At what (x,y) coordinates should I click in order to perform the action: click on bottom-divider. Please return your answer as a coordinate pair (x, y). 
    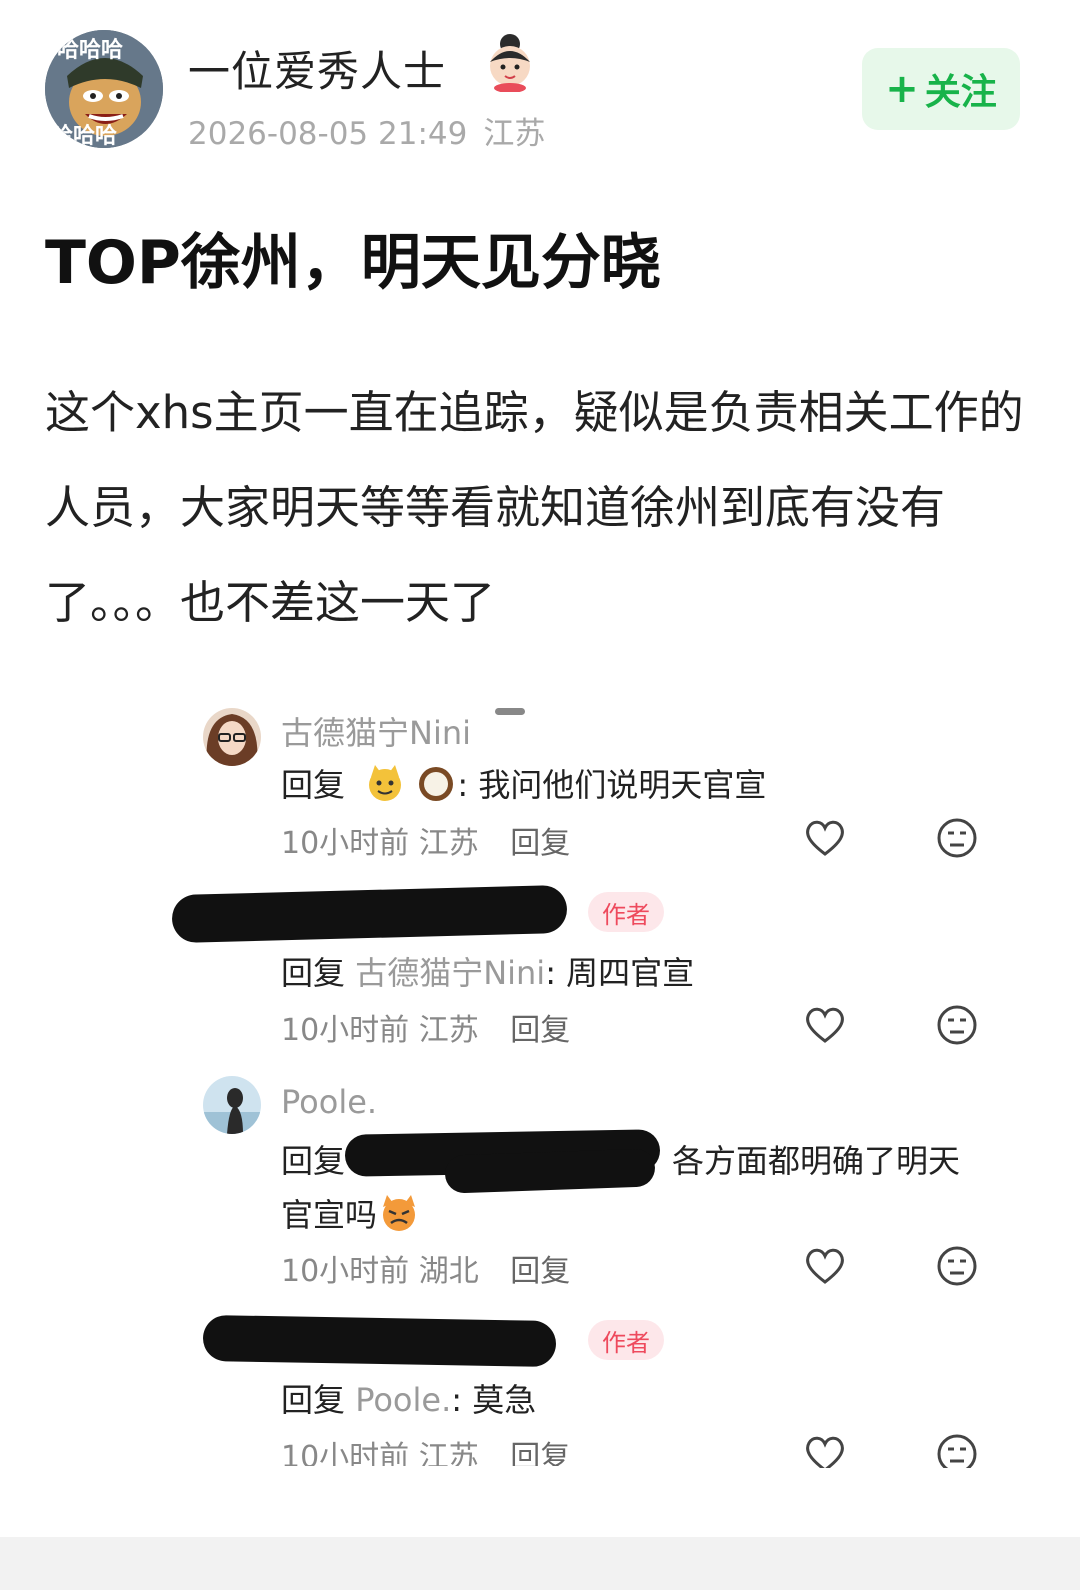
    Looking at the image, I should click on (540, 1563).